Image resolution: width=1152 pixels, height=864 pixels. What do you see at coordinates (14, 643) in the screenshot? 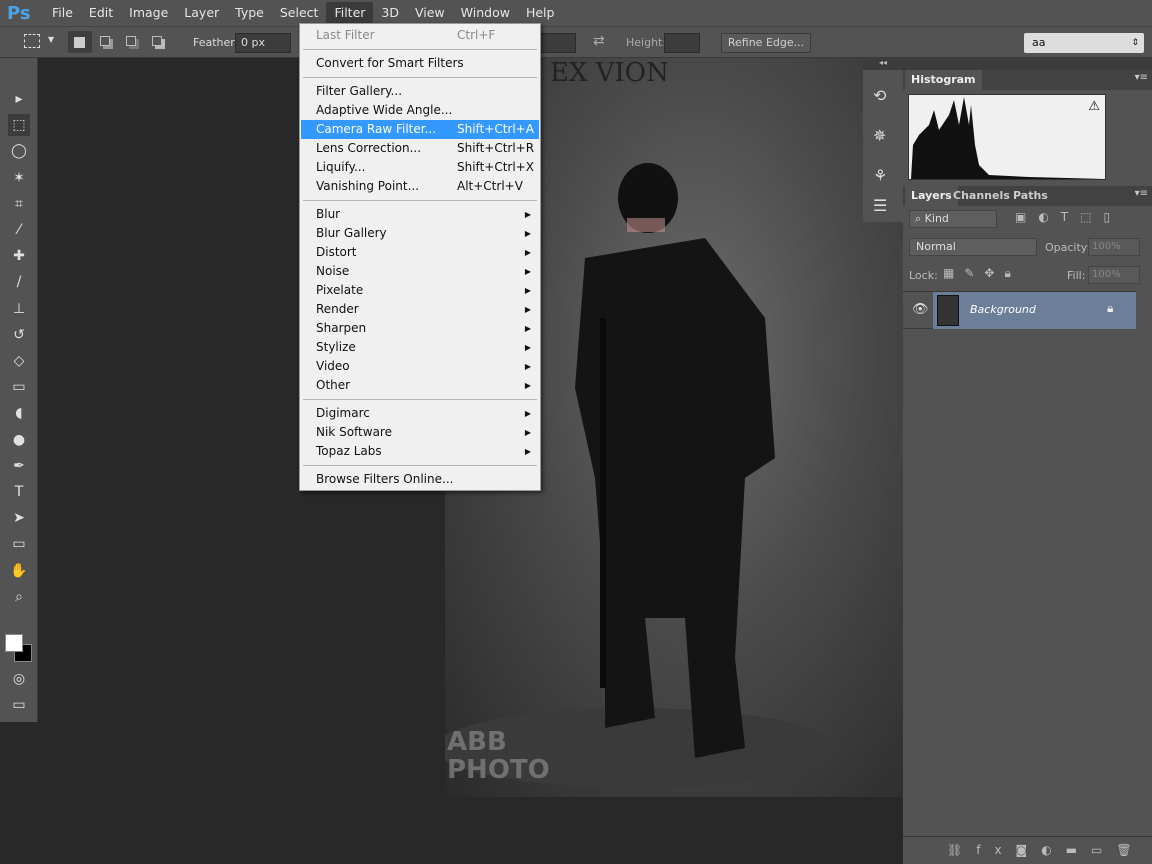
I see `foreground-color-swatch` at bounding box center [14, 643].